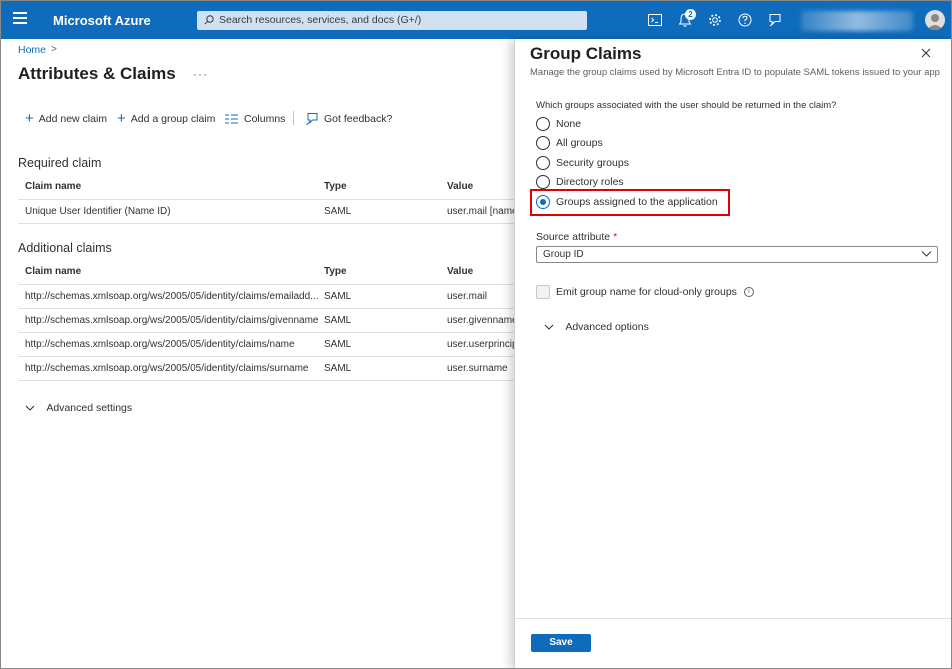  I want to click on radio-label: Security groups, so click(592, 163).